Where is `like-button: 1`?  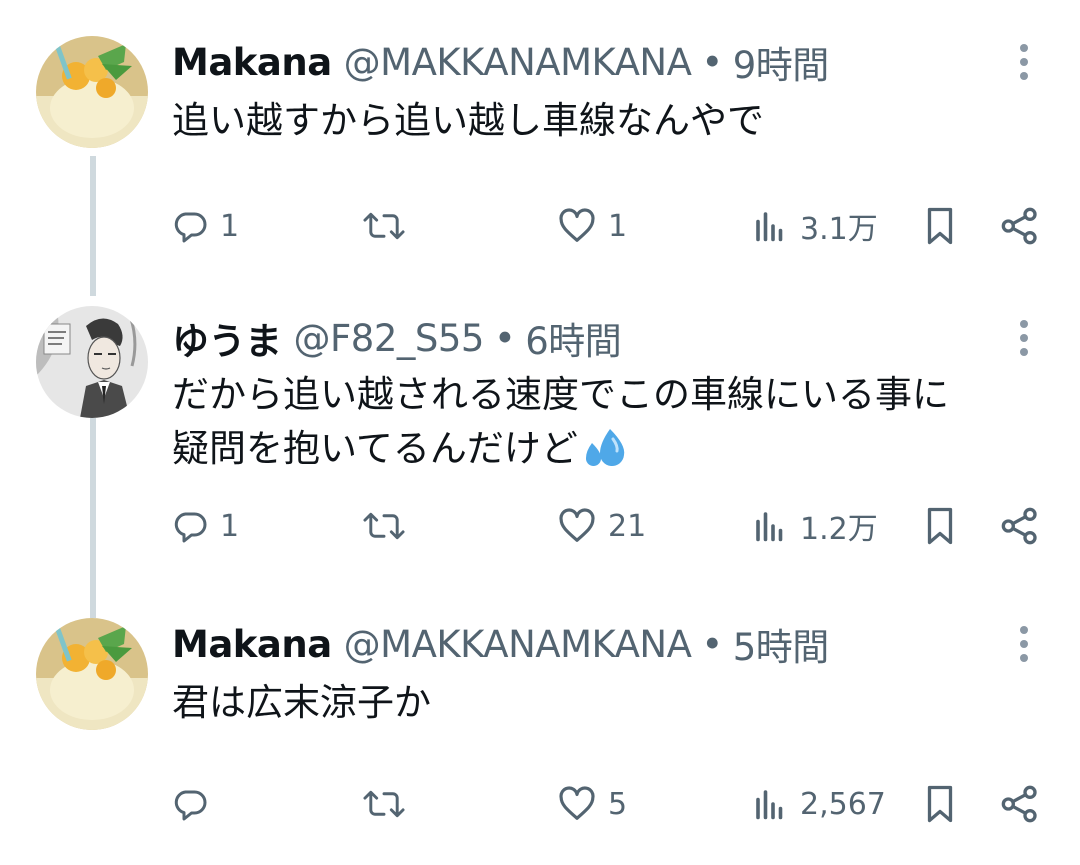 like-button: 1 is located at coordinates (592, 226).